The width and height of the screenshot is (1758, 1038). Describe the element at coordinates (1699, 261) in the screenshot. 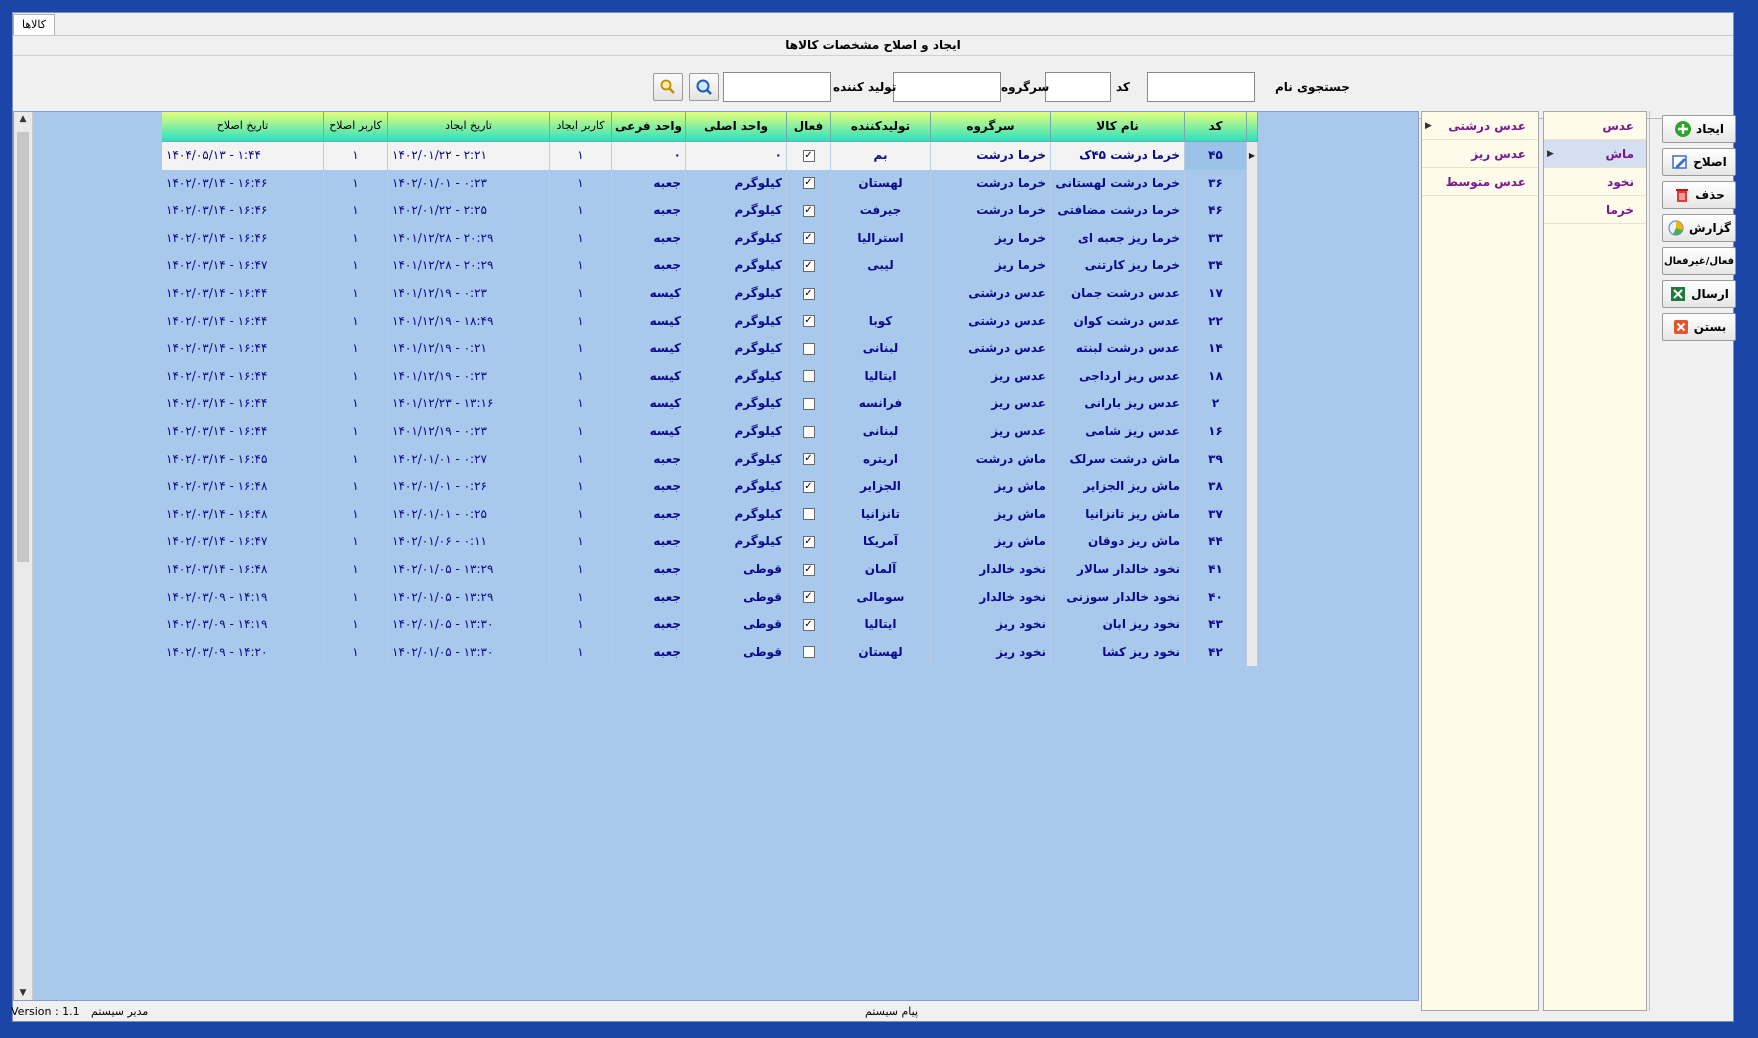

I see `toggle-active-button: فعال/غیرفعال` at that location.